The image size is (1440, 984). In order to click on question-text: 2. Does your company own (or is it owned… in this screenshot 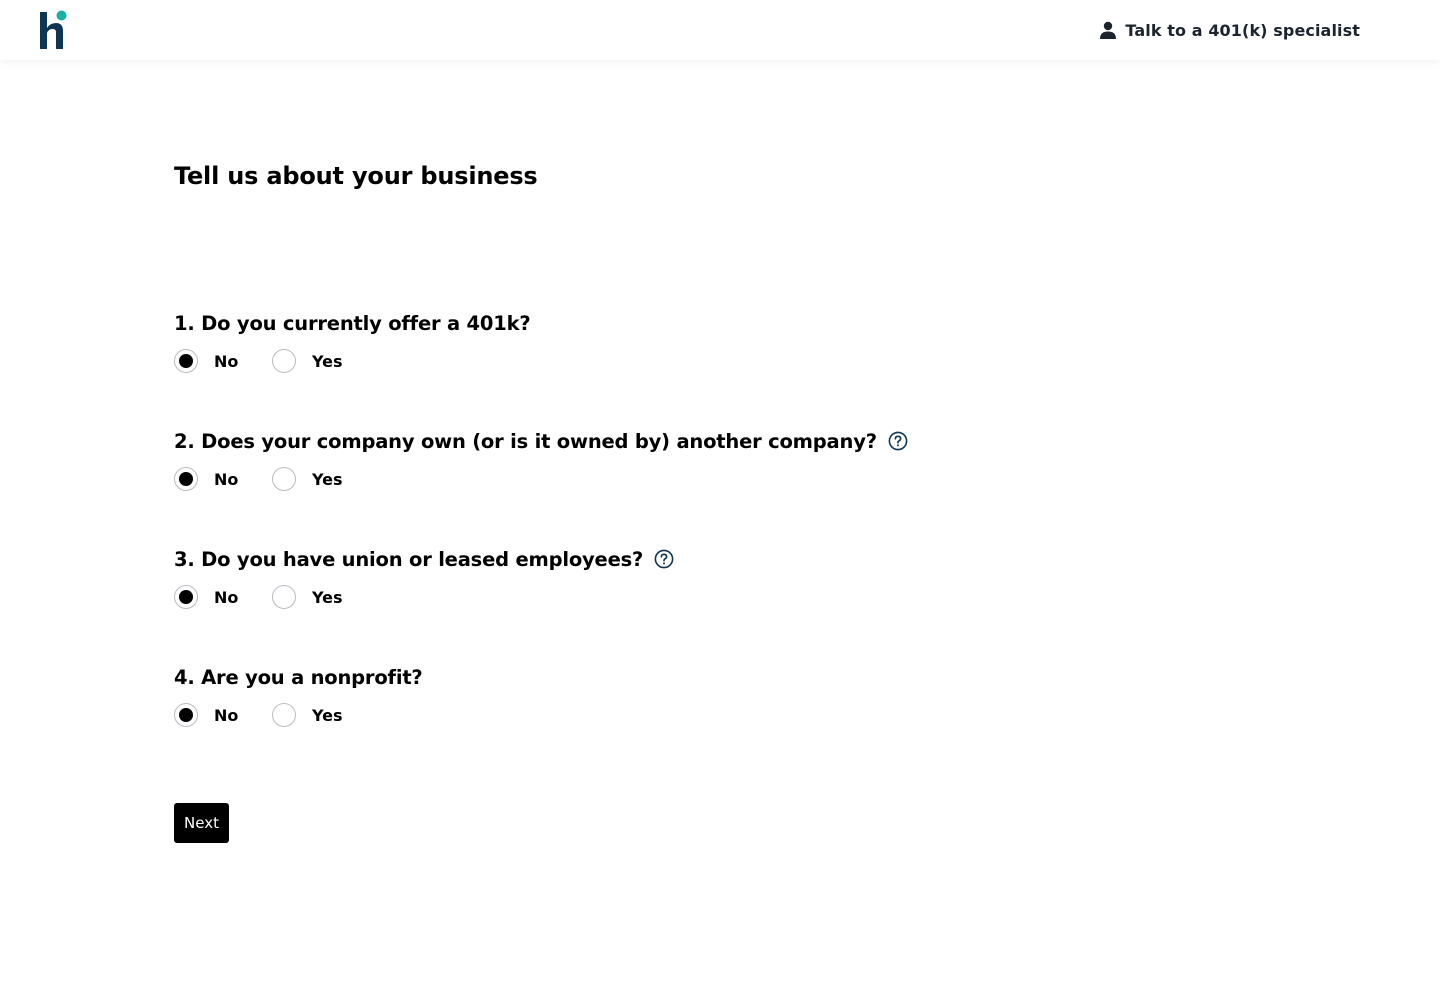, I will do `click(525, 441)`.